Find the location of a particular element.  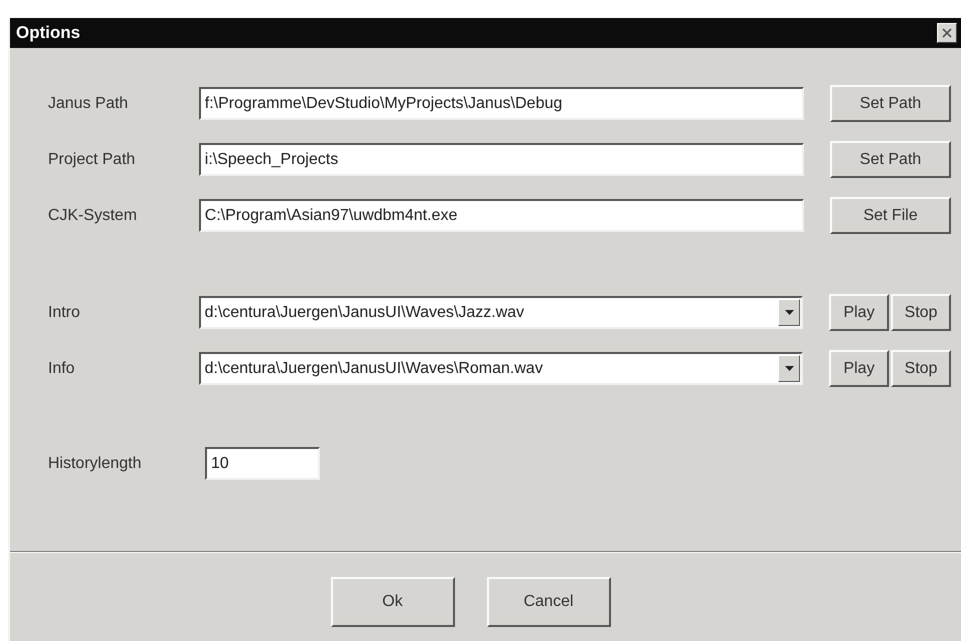

dialog-button: Cancel is located at coordinates (548, 602).